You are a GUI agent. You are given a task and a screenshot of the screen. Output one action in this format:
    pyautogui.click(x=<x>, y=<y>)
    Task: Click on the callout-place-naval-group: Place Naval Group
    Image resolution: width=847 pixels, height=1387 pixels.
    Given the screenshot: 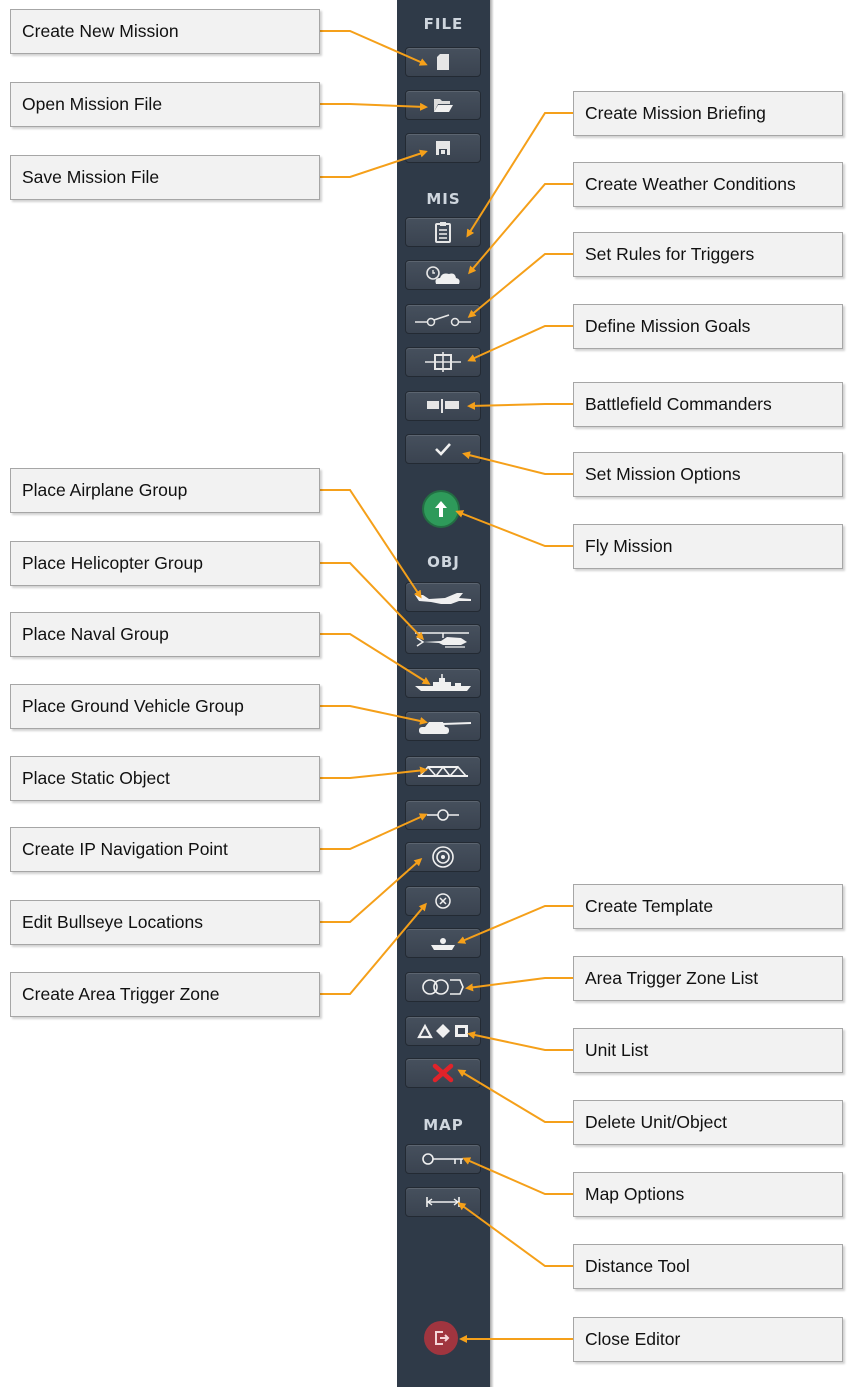 What is the action you would take?
    pyautogui.click(x=165, y=634)
    